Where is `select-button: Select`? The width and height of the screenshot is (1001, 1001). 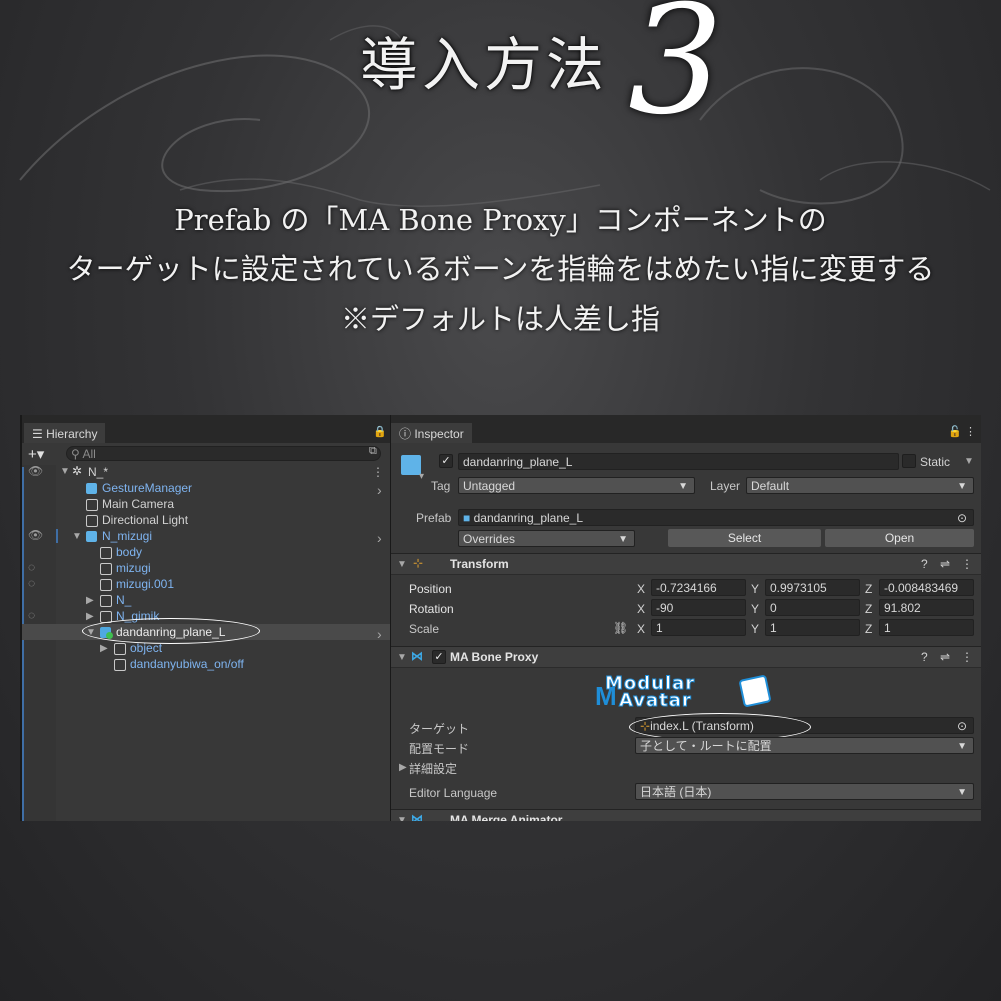
select-button: Select is located at coordinates (744, 538).